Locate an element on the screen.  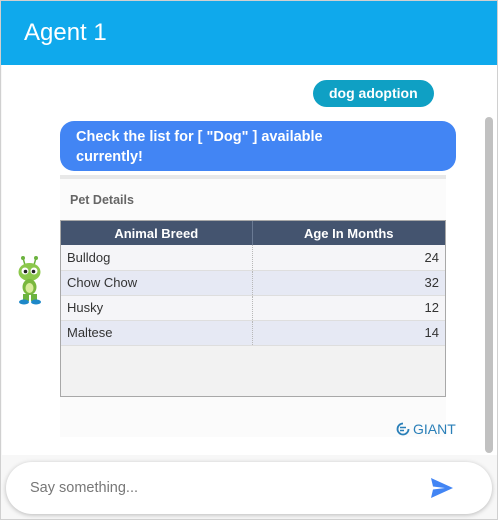
message-composer is located at coordinates (249, 488).